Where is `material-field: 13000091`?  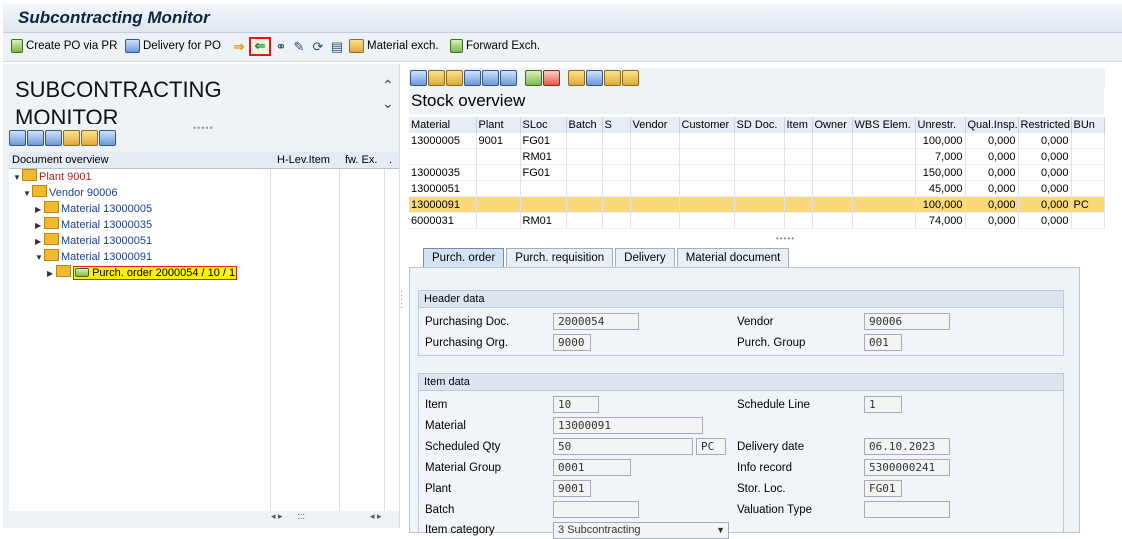
material-field: 13000091 is located at coordinates (628, 425).